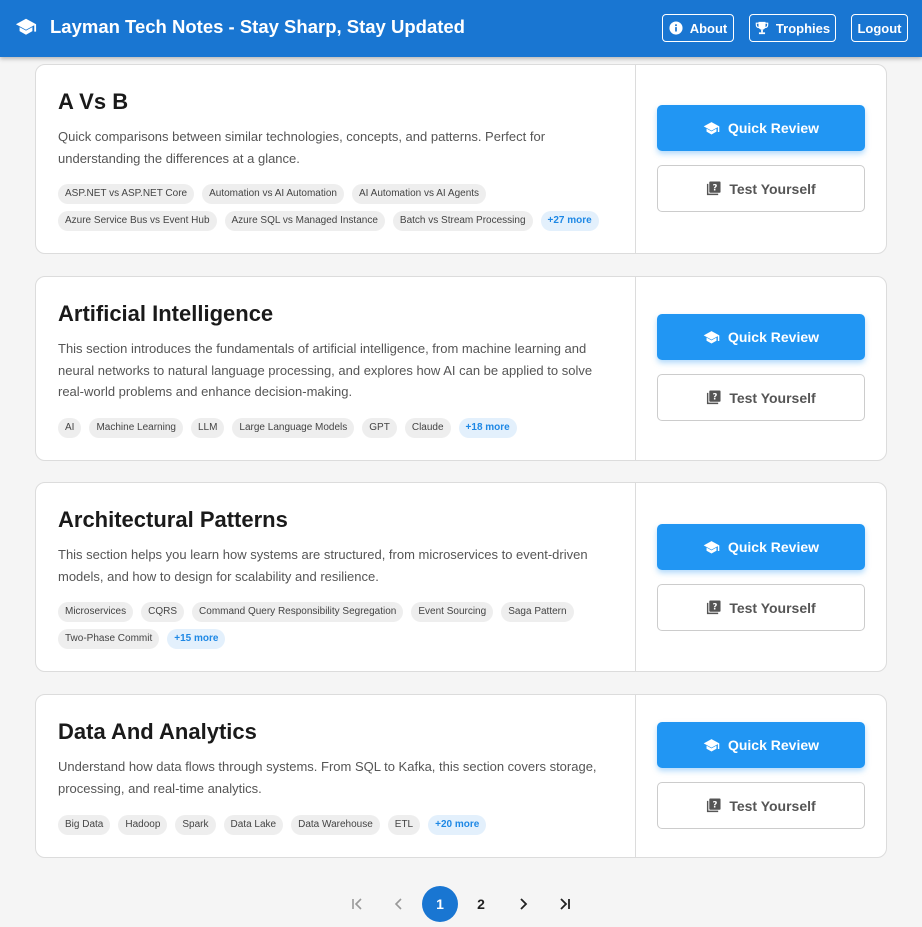 This screenshot has width=922, height=927. What do you see at coordinates (96, 612) in the screenshot?
I see `tag: Microservices` at bounding box center [96, 612].